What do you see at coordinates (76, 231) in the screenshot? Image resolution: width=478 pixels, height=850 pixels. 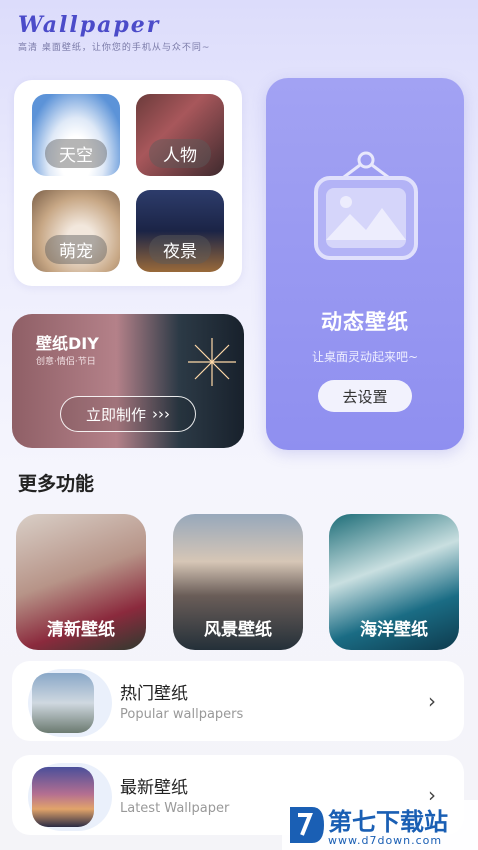 I see `category-pet: 萌宠` at bounding box center [76, 231].